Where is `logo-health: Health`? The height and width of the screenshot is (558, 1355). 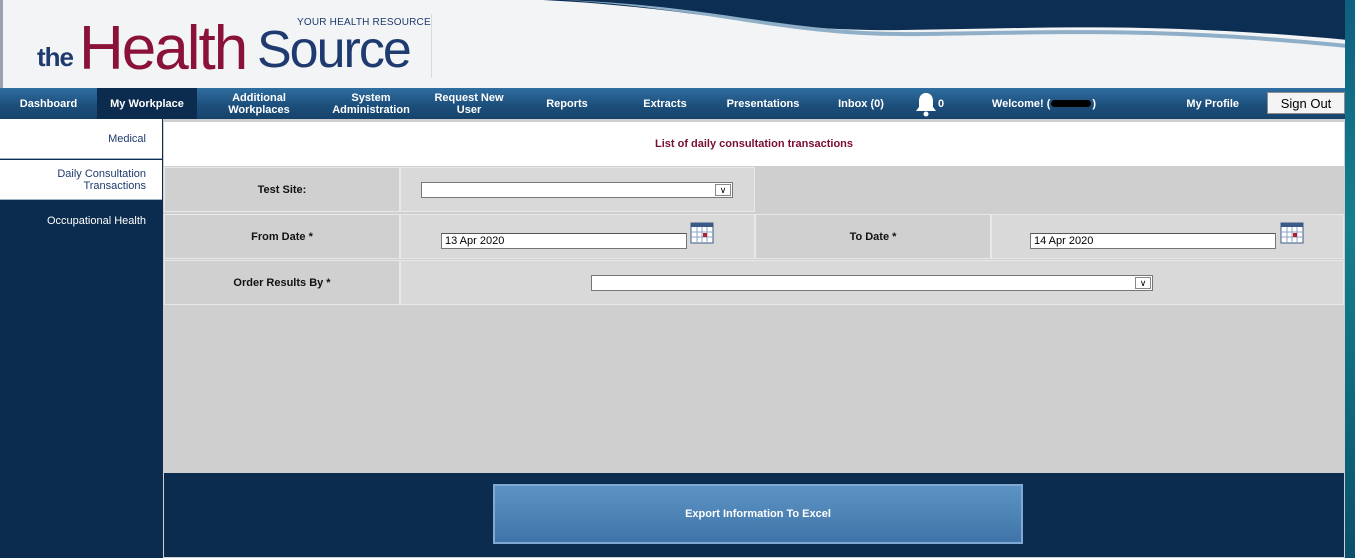
logo-health: Health is located at coordinates (163, 48).